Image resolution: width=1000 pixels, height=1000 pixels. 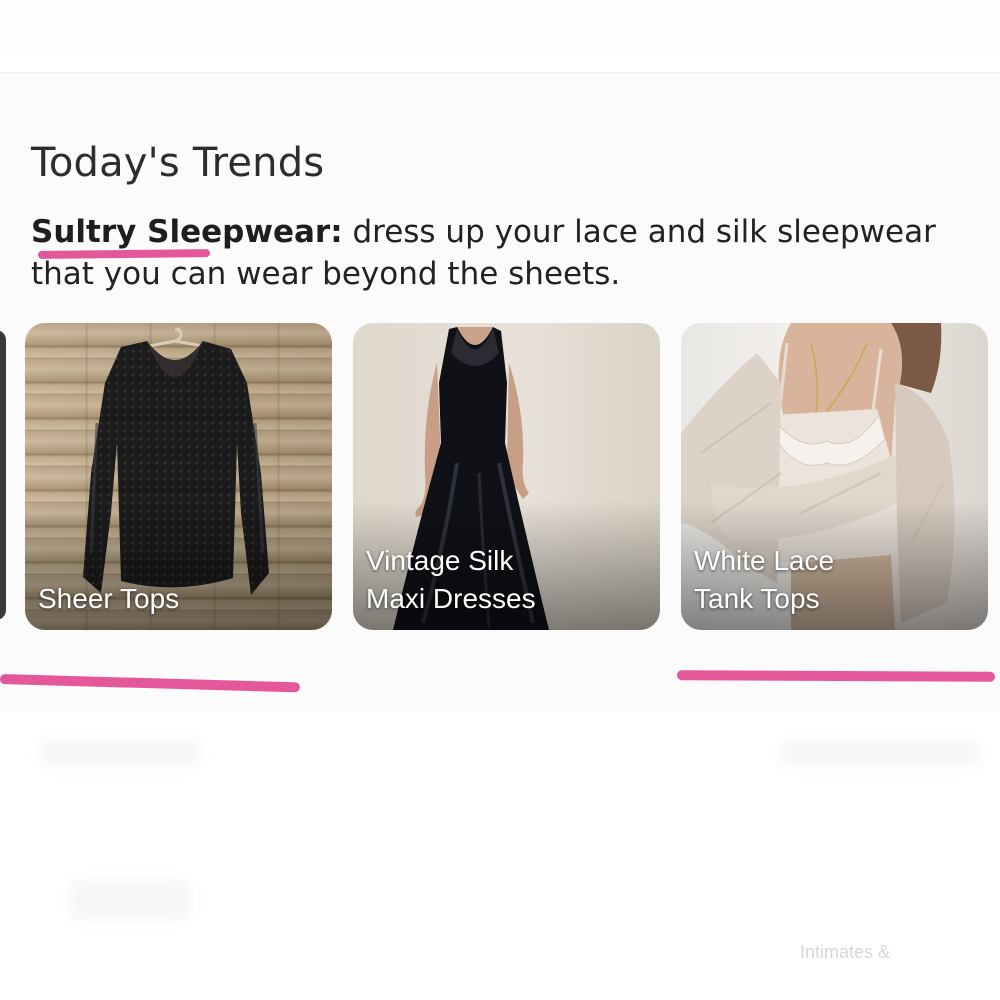 What do you see at coordinates (109, 598) in the screenshot?
I see `card-label: Sheer Tops` at bounding box center [109, 598].